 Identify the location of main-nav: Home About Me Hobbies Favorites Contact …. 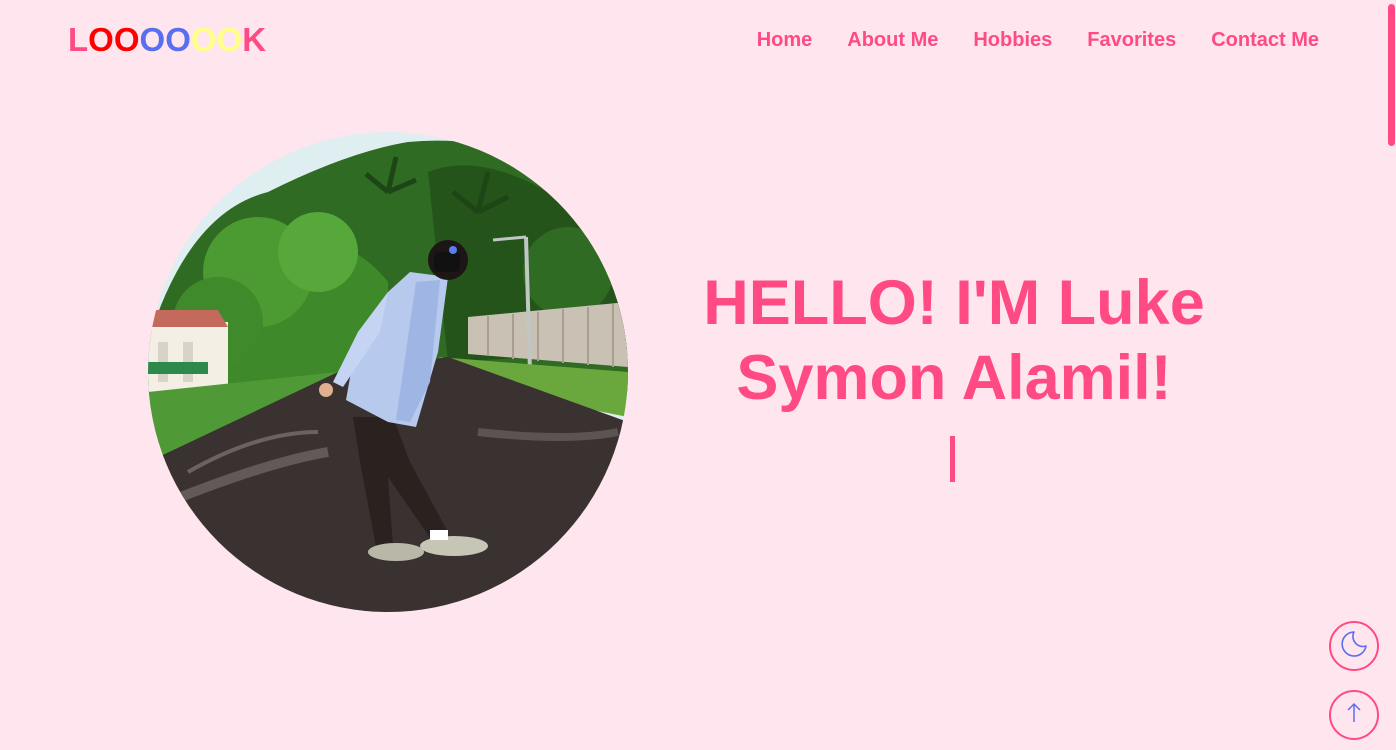
(1038, 40).